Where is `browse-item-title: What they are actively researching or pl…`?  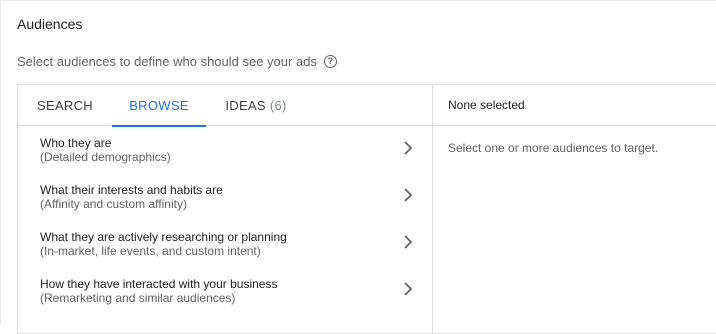 browse-item-title: What they are actively researching or pl… is located at coordinates (163, 237).